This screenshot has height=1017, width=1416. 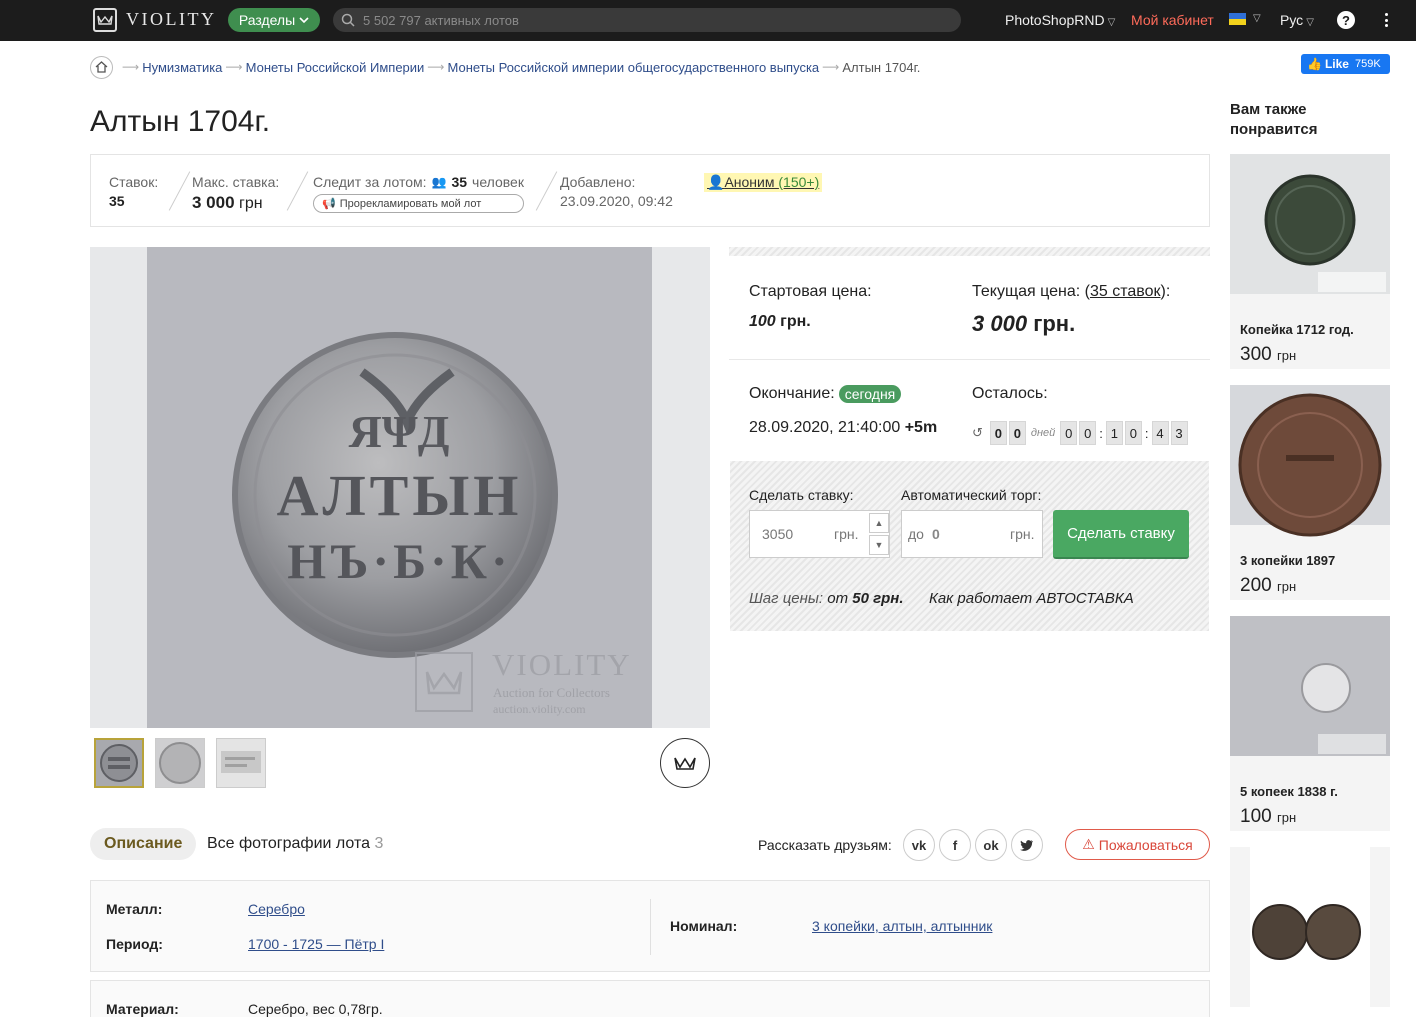 I want to click on auto-bid-input: до 0 грн., so click(x=972, y=534).